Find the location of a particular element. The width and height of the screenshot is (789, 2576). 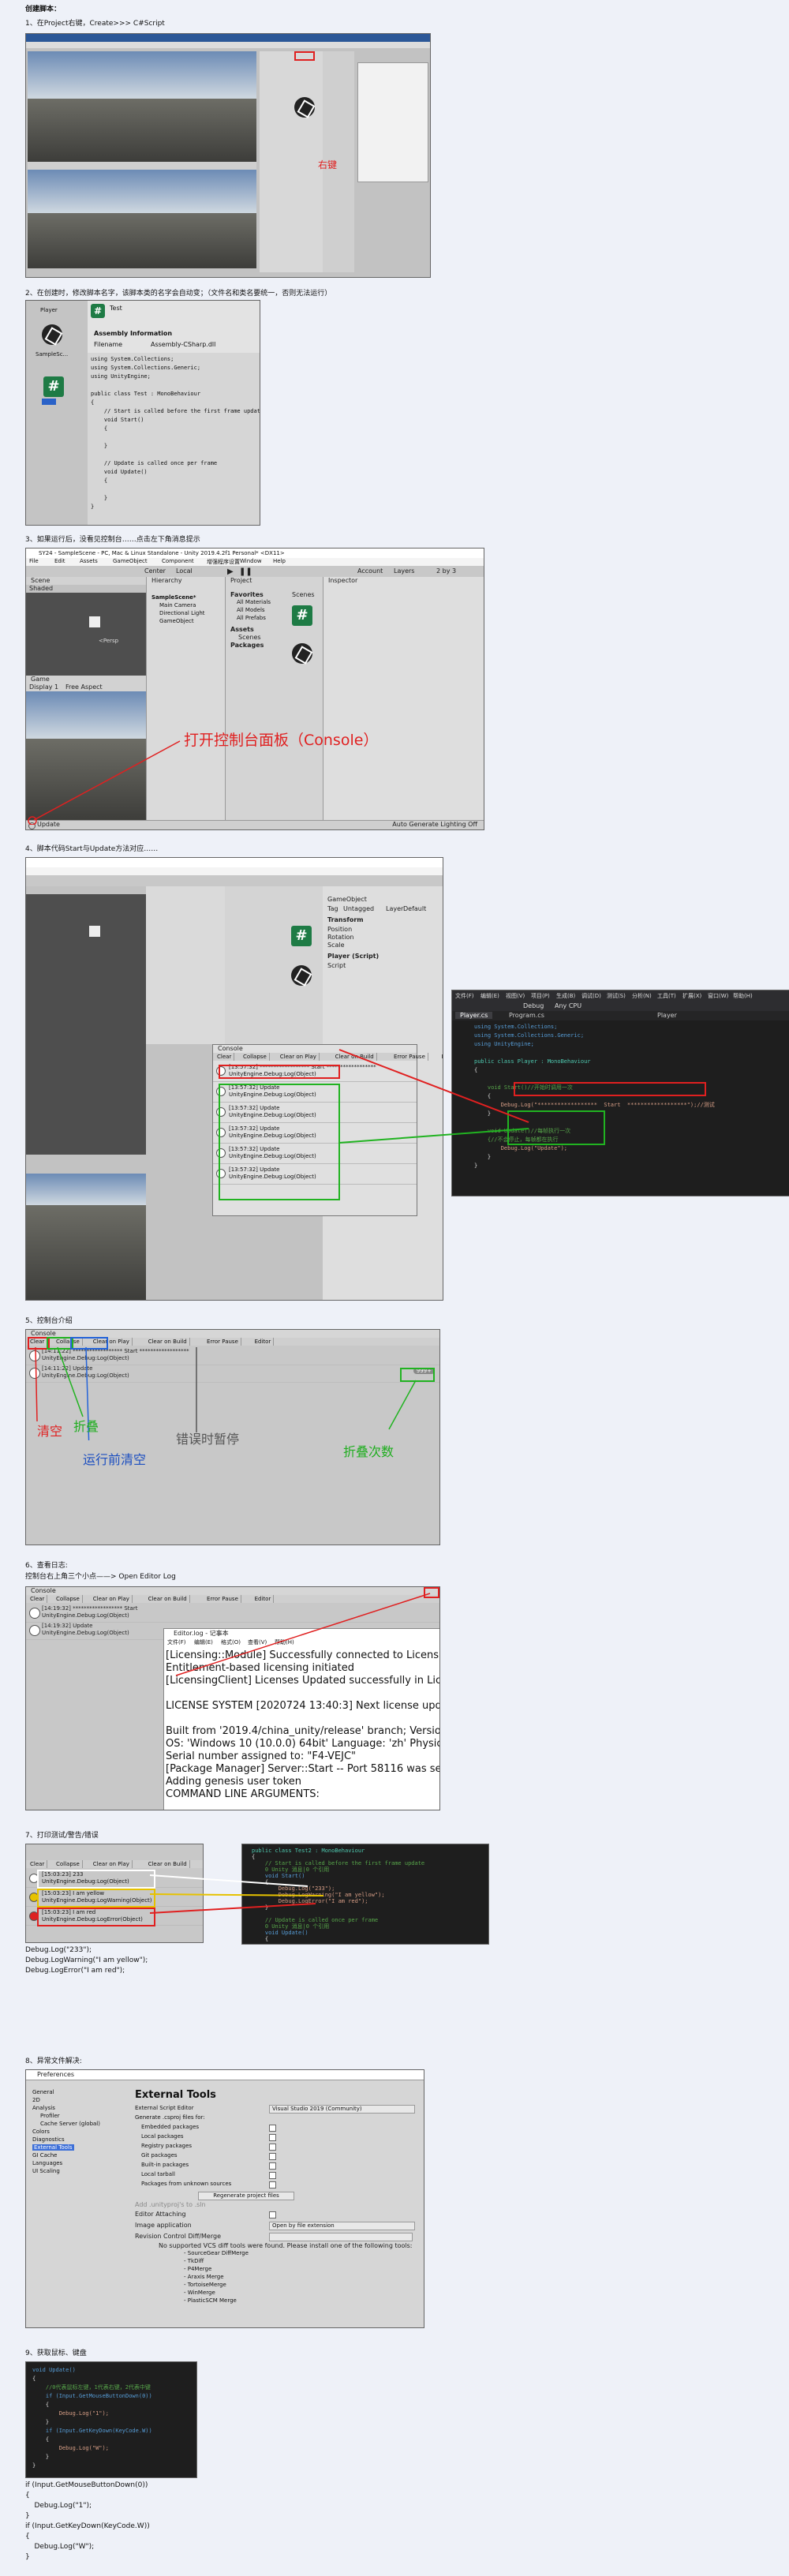

packages-label: Packages is located at coordinates (247, 645).